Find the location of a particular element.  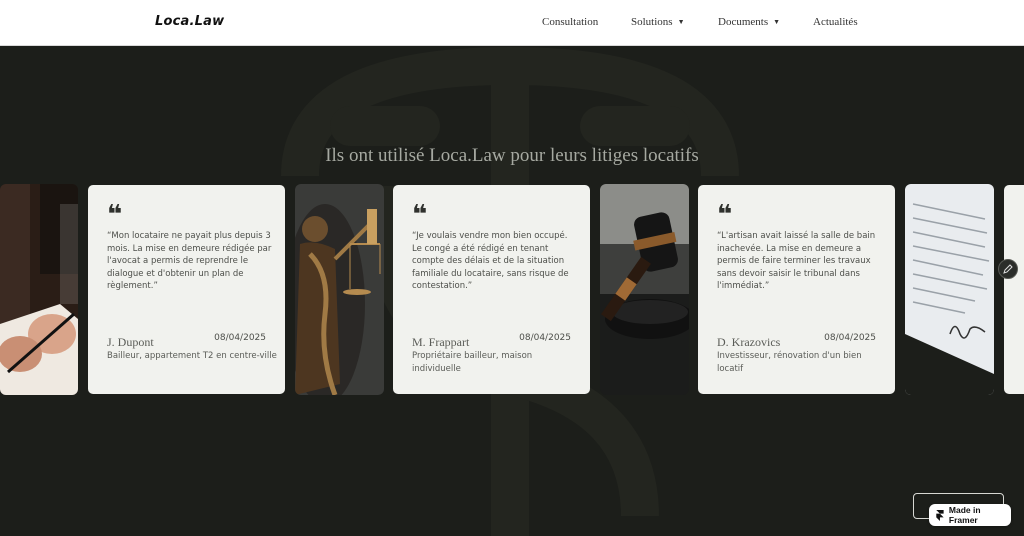

nav-label: Actualités is located at coordinates (835, 22).